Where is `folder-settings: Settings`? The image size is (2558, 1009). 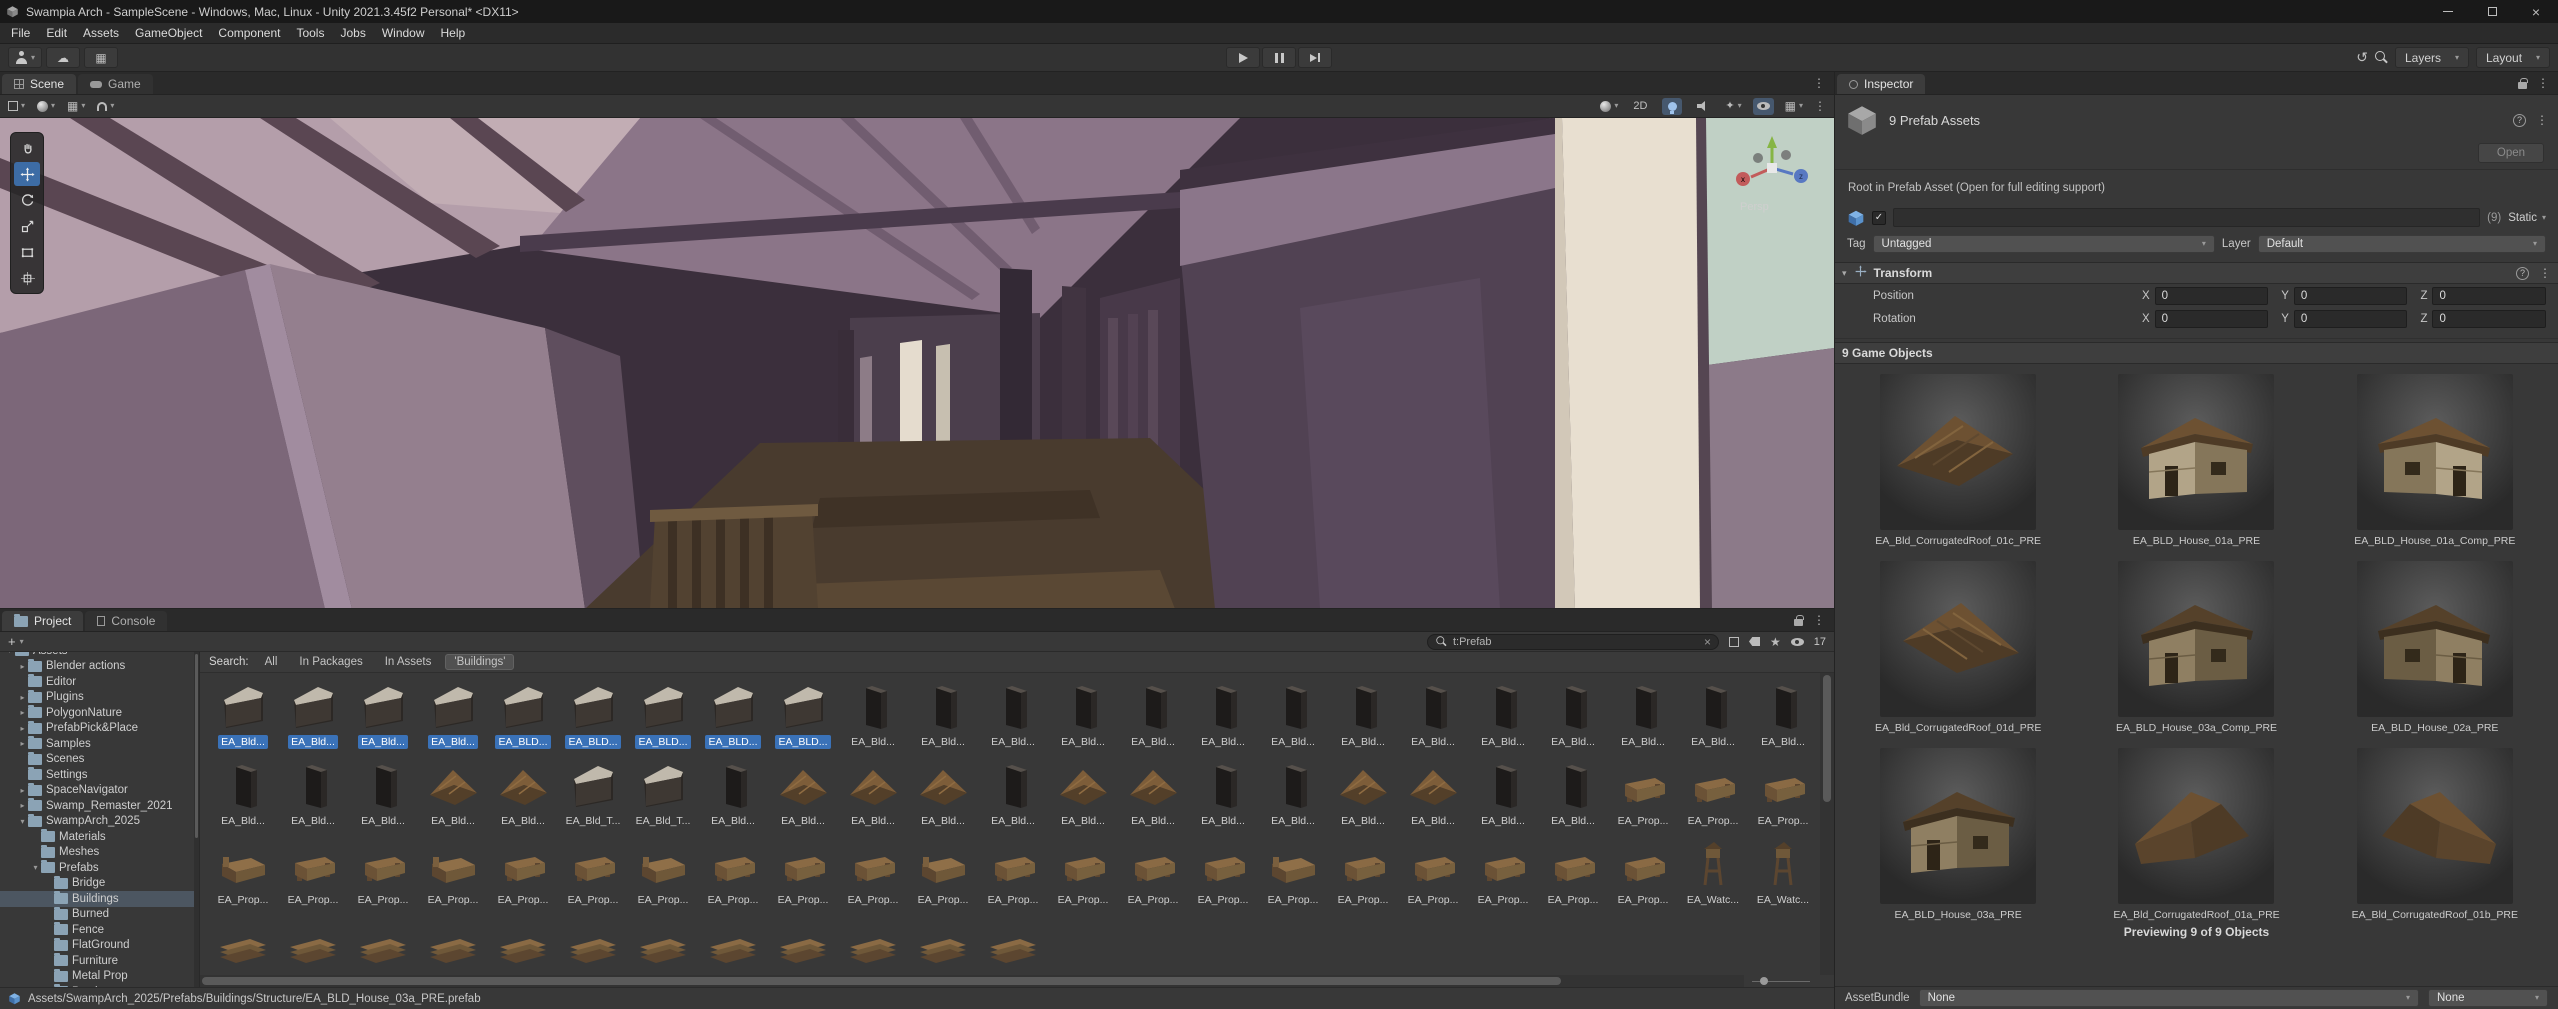 folder-settings: Settings is located at coordinates (99, 775).